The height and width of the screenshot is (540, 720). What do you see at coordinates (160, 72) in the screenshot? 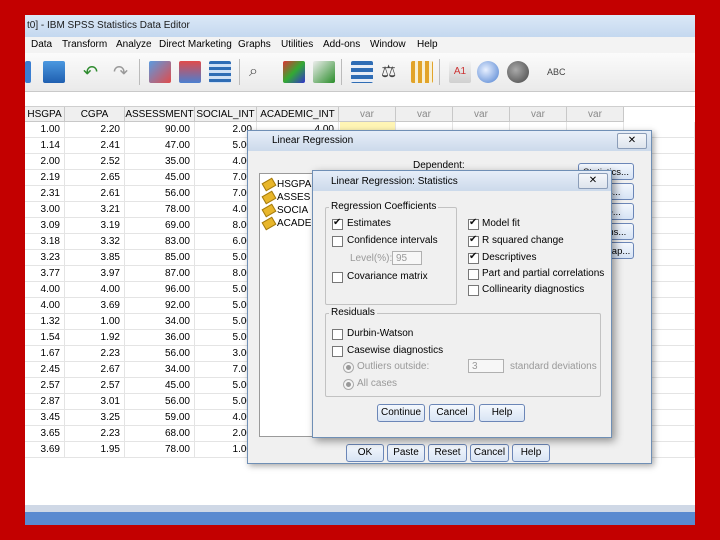
I see `goto-case-icon` at bounding box center [160, 72].